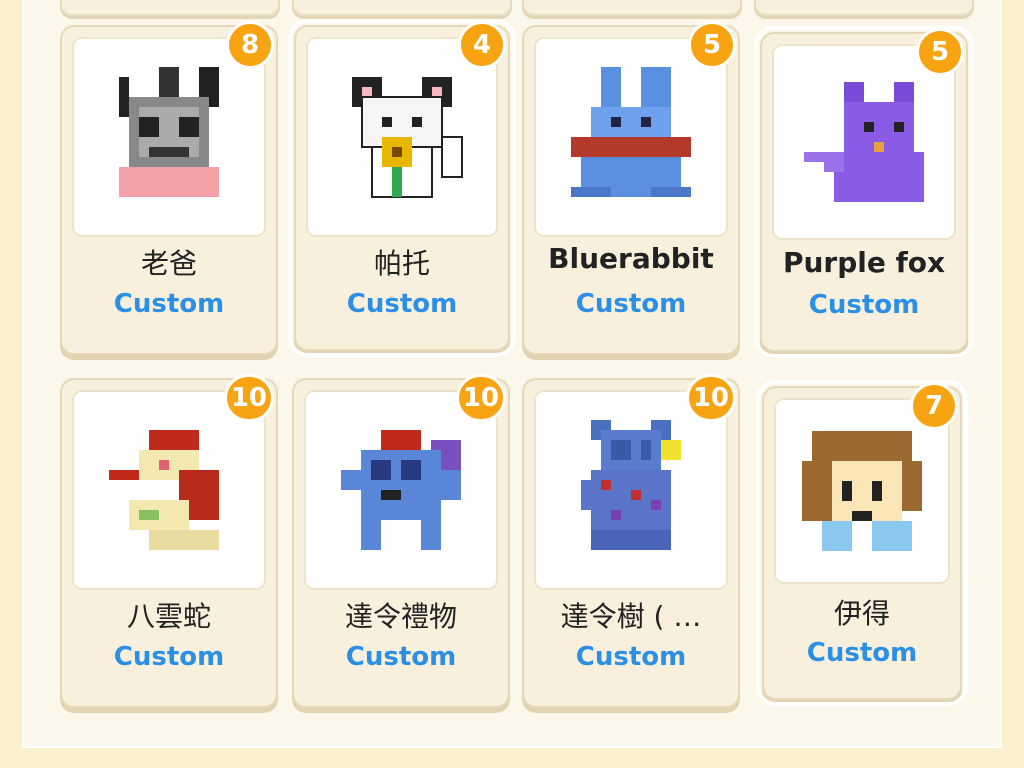 This screenshot has height=768, width=1024. I want to click on character-name: 八雲蛇, so click(168, 616).